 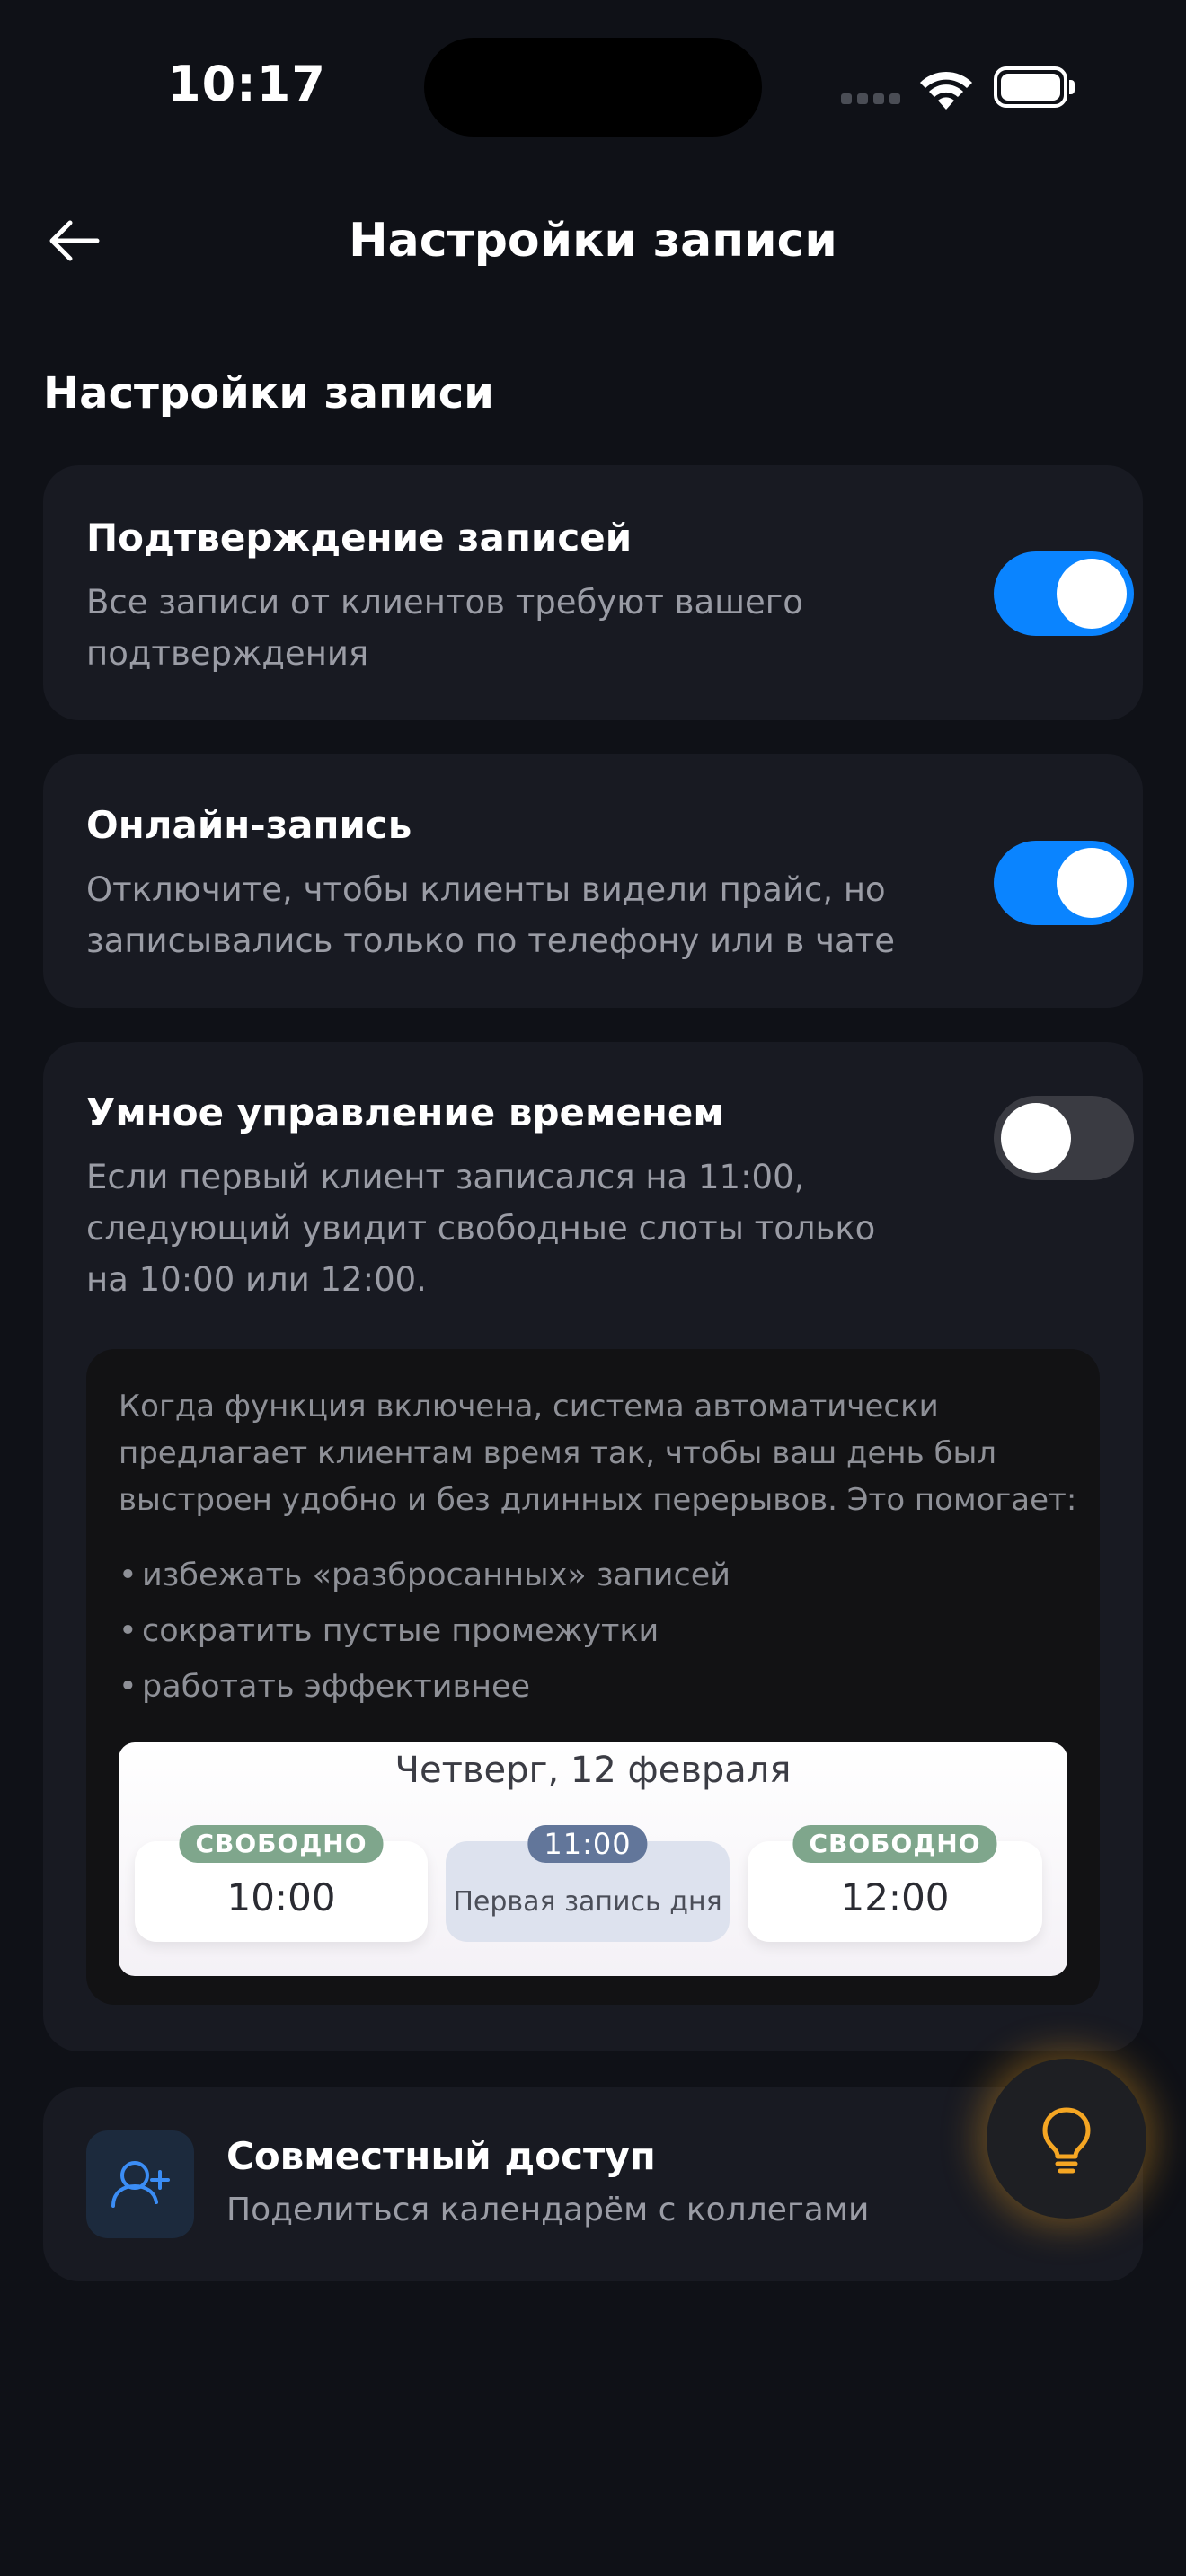 What do you see at coordinates (1064, 883) in the screenshot?
I see `online-booking-toggle` at bounding box center [1064, 883].